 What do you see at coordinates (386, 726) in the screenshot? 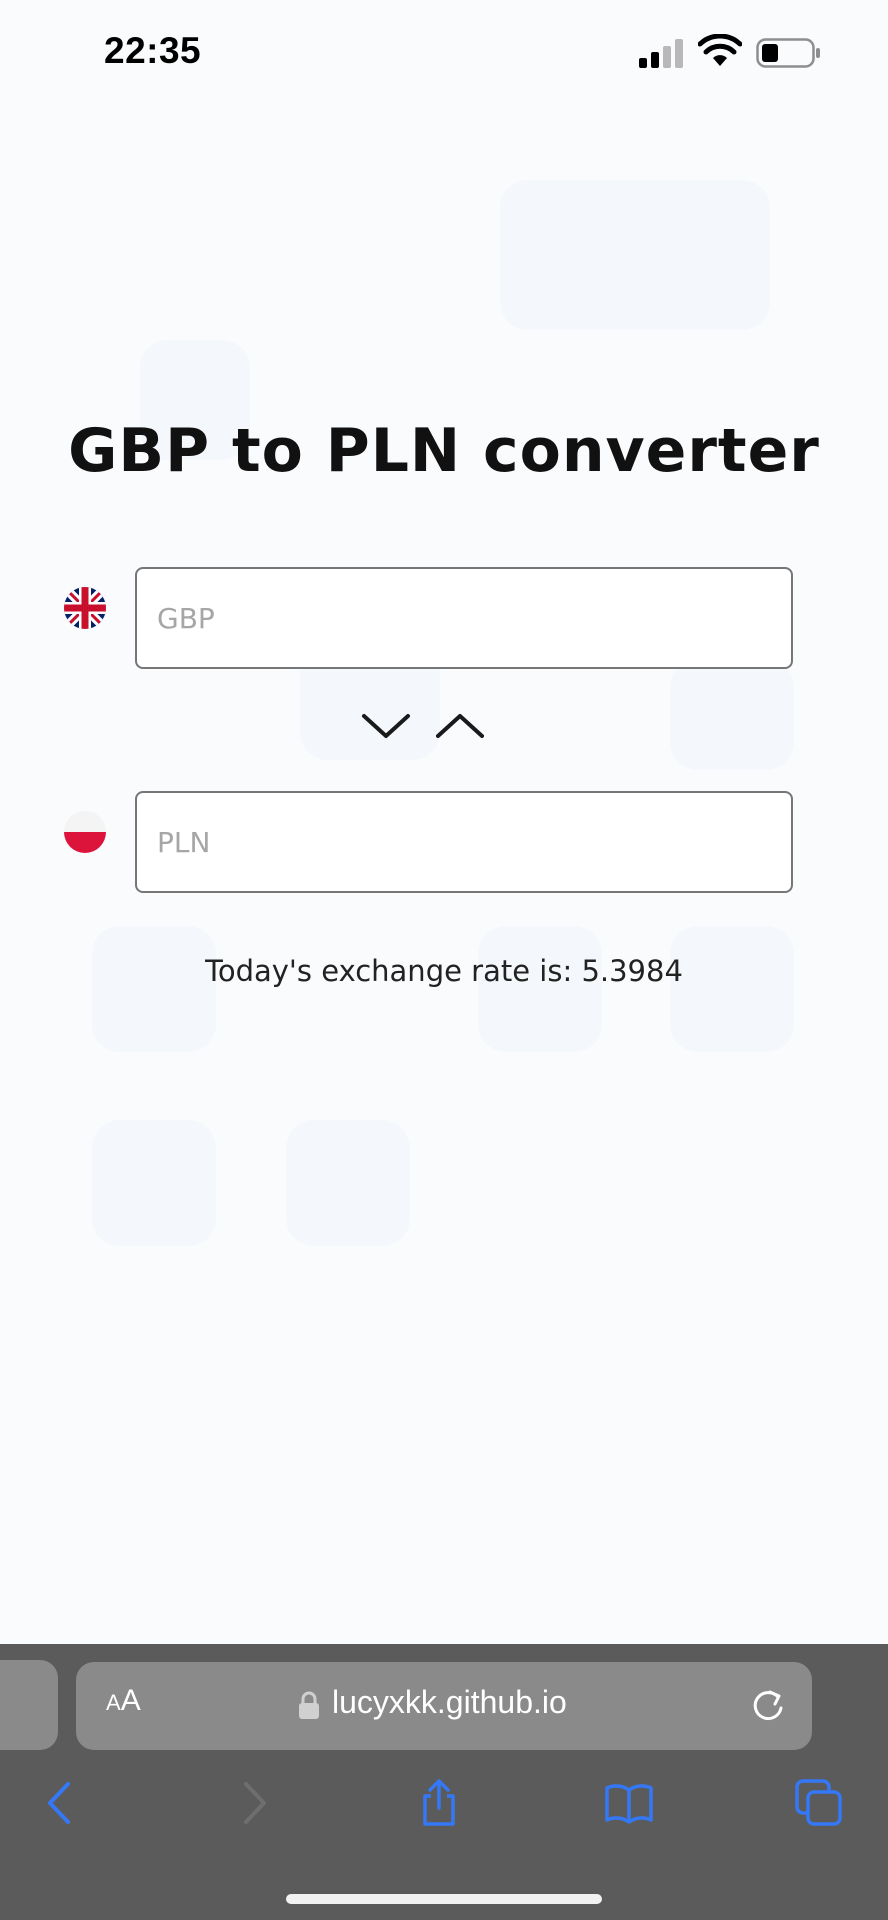
I see `chevron-down-icon` at bounding box center [386, 726].